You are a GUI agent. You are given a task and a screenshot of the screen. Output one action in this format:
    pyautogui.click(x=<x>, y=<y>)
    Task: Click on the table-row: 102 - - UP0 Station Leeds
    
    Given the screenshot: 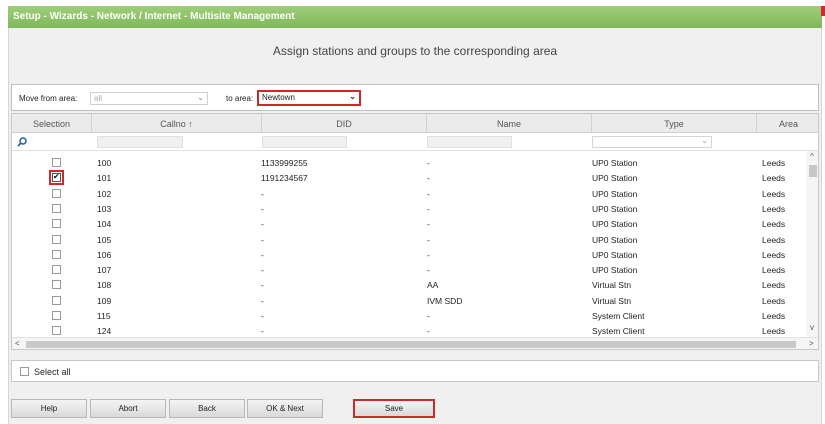 What is the action you would take?
    pyautogui.click(x=409, y=193)
    